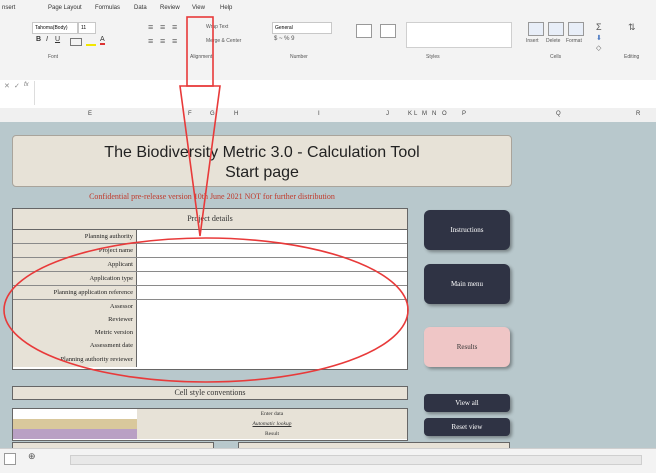  Describe the element at coordinates (200, 161) in the screenshot. I see `annotation-arrow-head` at that location.